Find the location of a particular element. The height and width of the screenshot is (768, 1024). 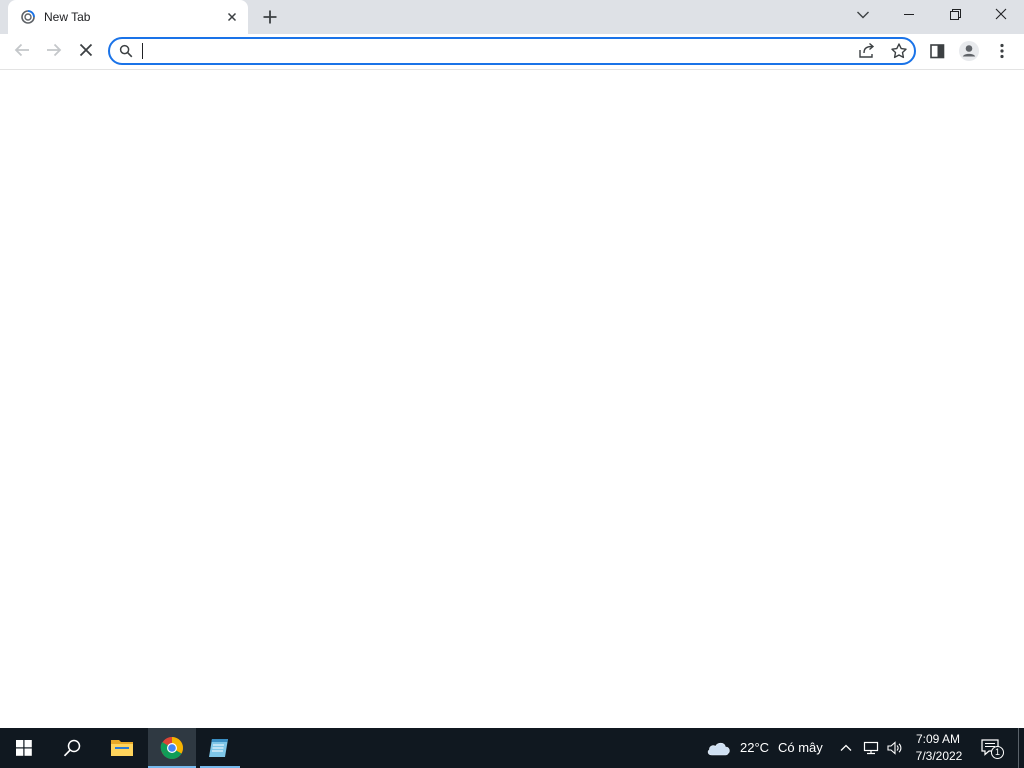

clock-date: 7/3/2022 is located at coordinates (939, 756).